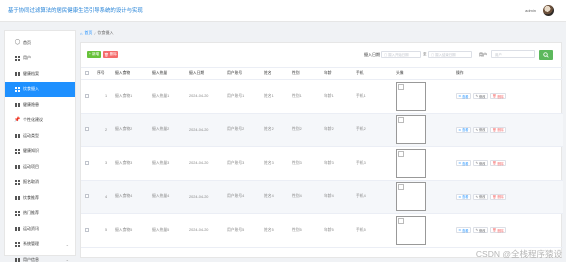  Describe the element at coordinates (245, 197) in the screenshot. I see `cell-account: 用户账号4` at that location.